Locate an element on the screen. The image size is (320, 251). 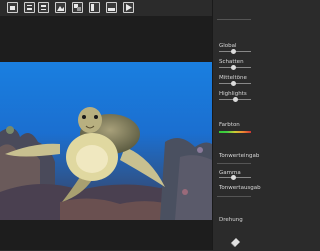
eraser-icon is located at coordinates (235, 240).